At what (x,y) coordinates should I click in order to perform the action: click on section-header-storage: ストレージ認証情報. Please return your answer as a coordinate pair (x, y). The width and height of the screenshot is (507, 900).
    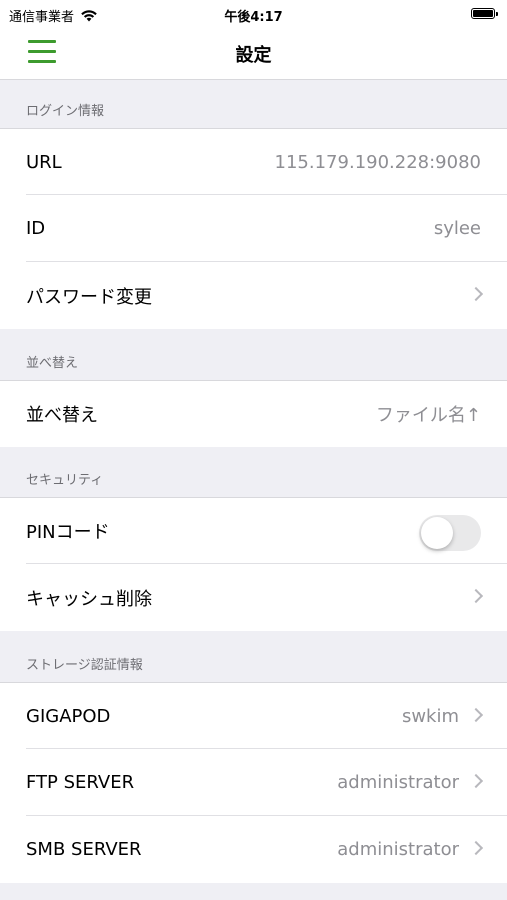
    Looking at the image, I should click on (253, 656).